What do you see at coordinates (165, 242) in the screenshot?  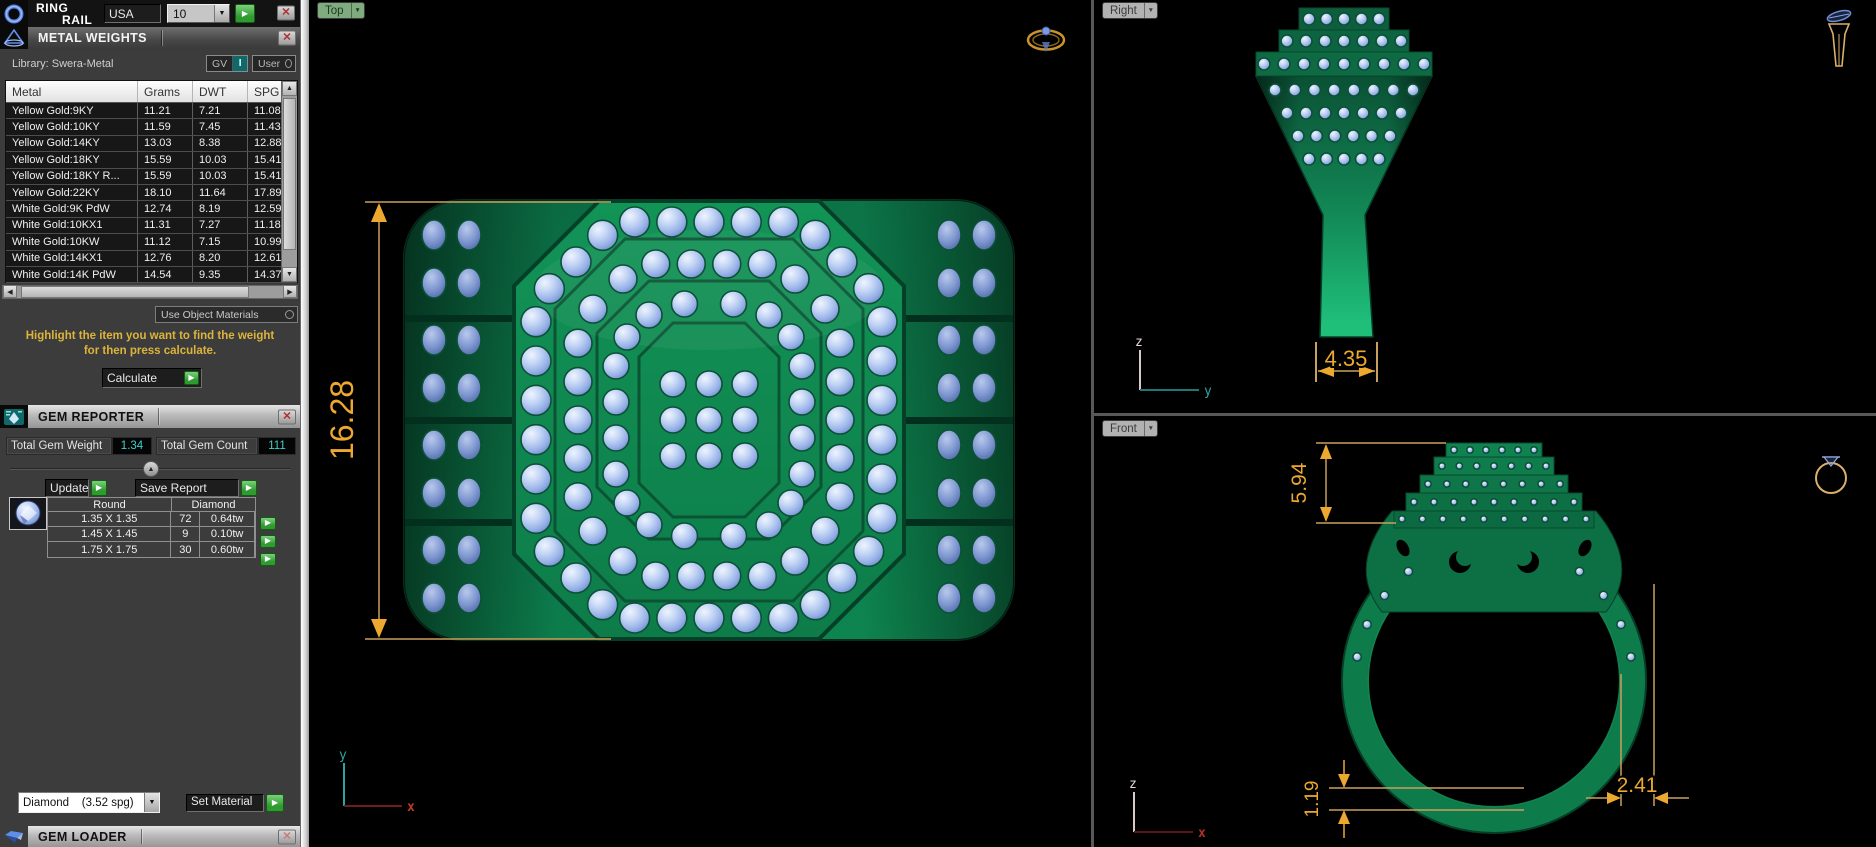 I see `metal-cell: 11.12` at bounding box center [165, 242].